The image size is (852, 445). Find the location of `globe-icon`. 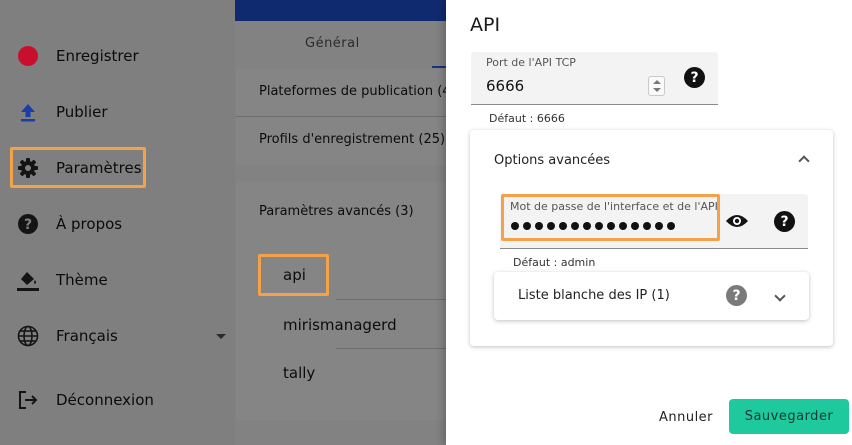

globe-icon is located at coordinates (28, 336).